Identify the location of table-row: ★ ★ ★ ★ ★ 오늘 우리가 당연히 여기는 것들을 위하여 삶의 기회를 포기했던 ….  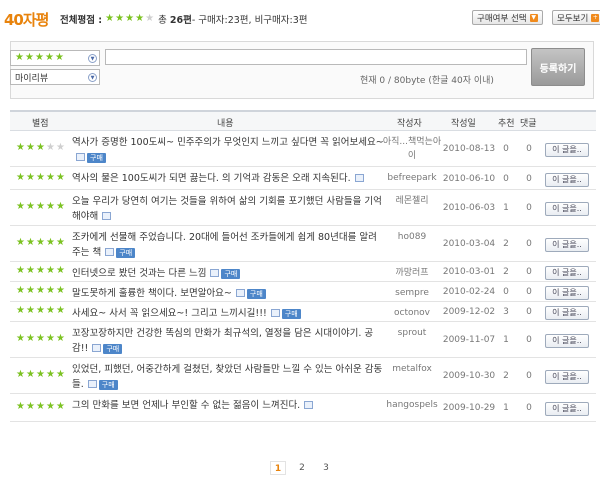
(303, 208).